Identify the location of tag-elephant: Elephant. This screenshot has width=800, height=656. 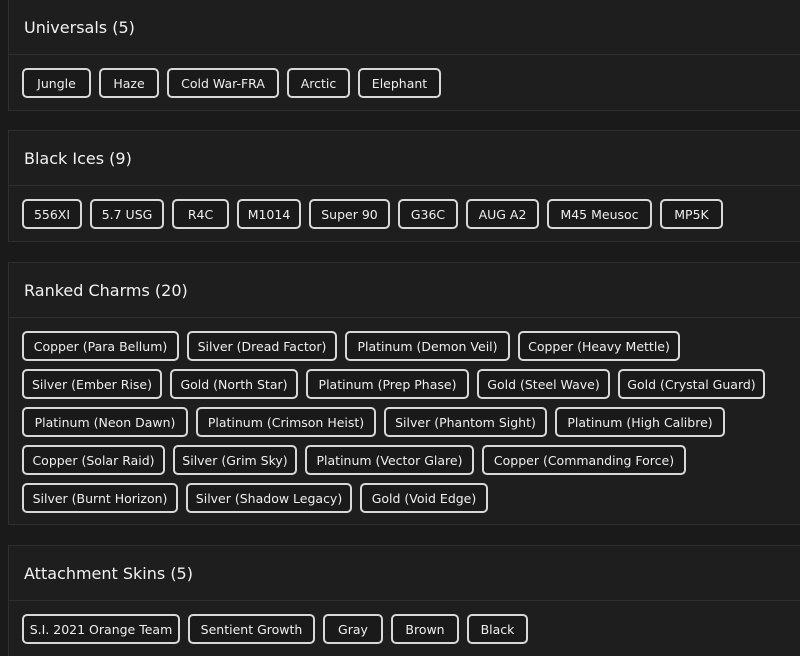
(399, 83).